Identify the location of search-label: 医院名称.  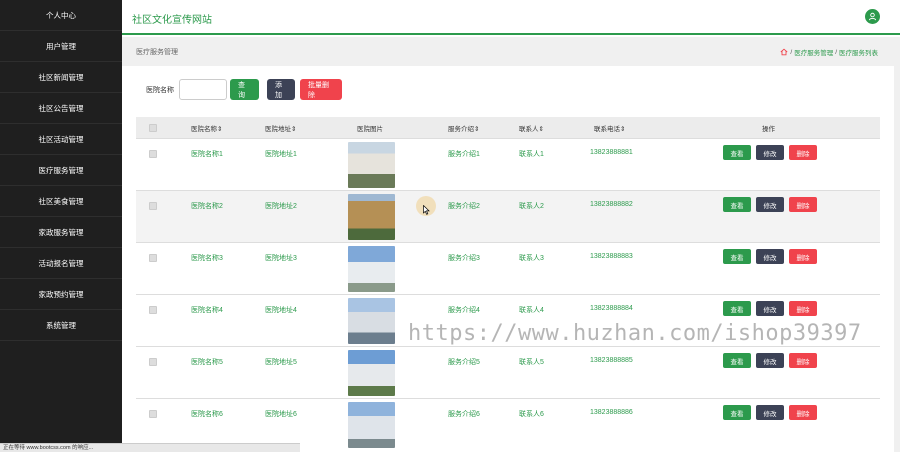
(160, 90).